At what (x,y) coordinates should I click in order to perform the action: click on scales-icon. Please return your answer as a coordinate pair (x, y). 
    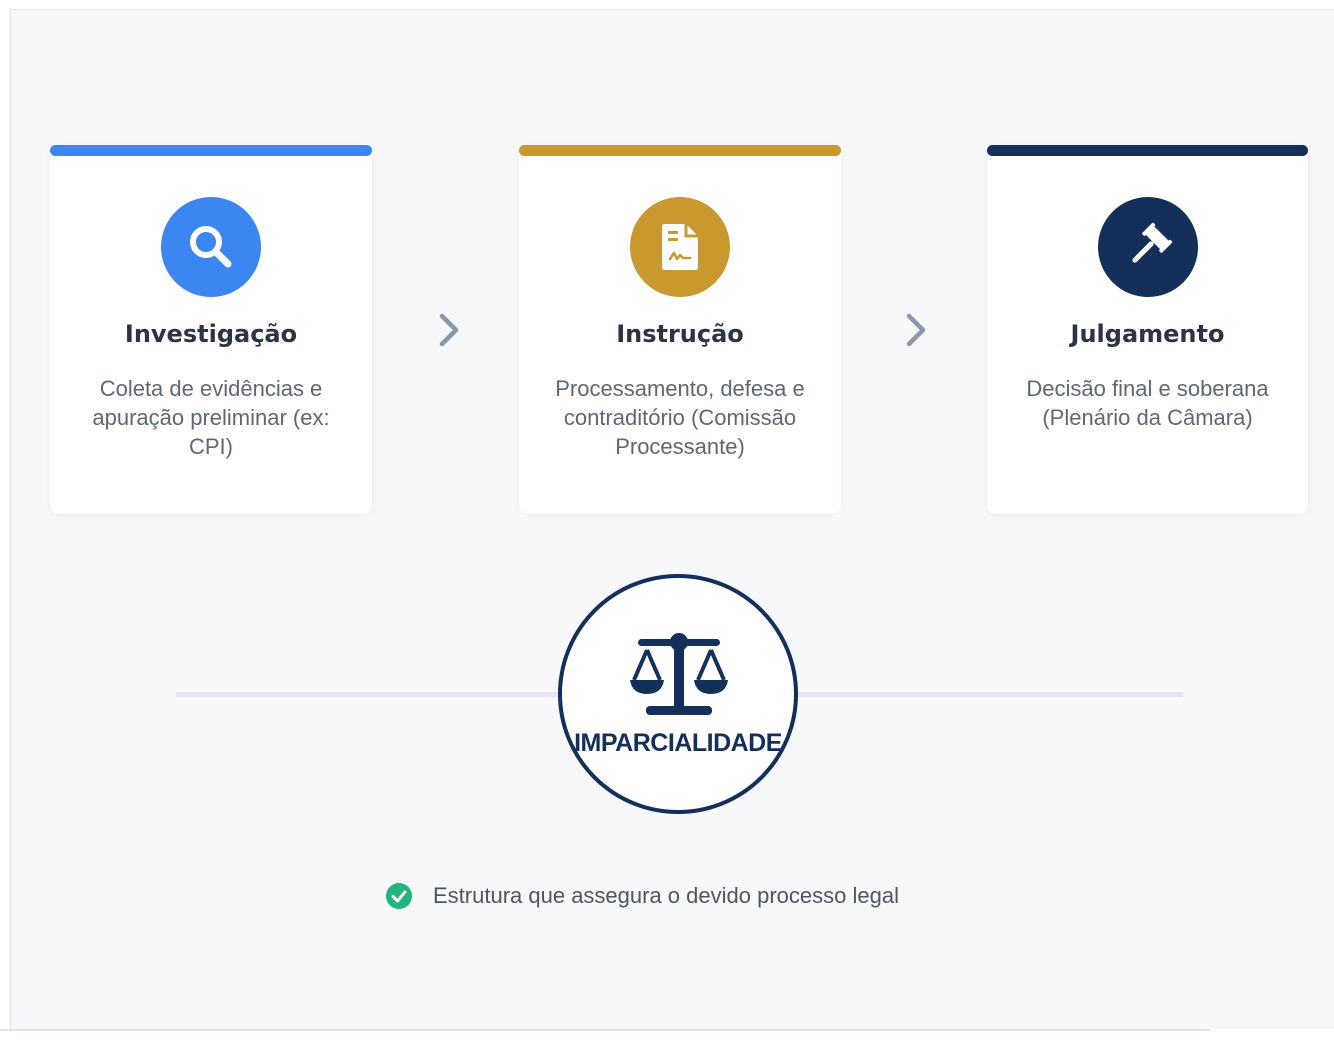
    Looking at the image, I should click on (679, 674).